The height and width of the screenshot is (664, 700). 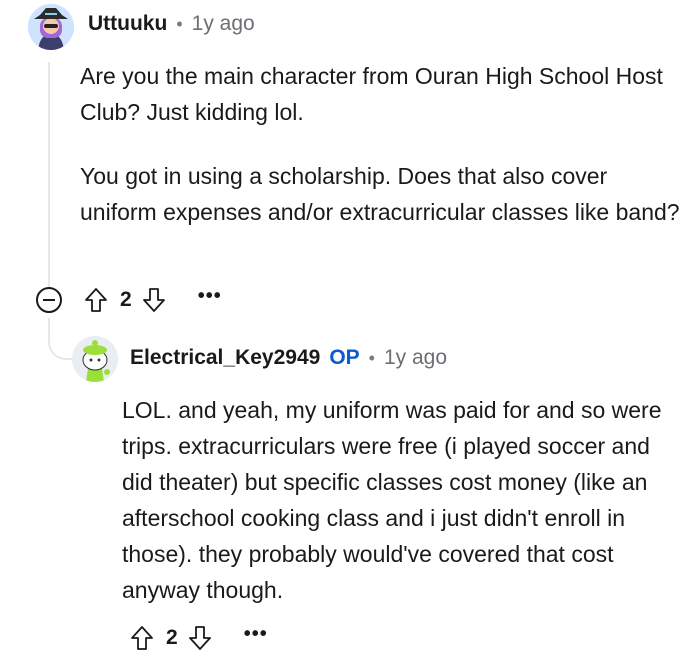 I want to click on reply-avatar, so click(x=95, y=359).